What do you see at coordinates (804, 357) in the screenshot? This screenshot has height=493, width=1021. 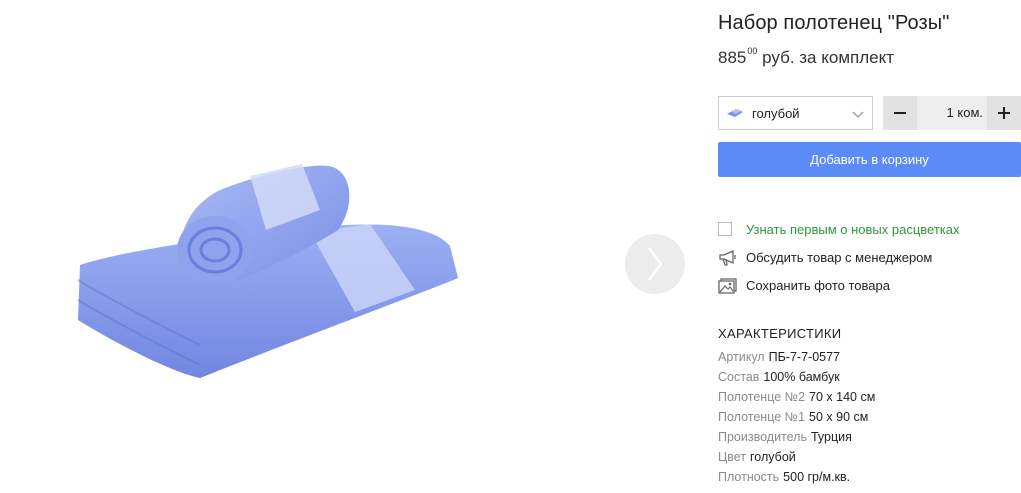 I see `spec-value: ПБ-7-7-0577` at bounding box center [804, 357].